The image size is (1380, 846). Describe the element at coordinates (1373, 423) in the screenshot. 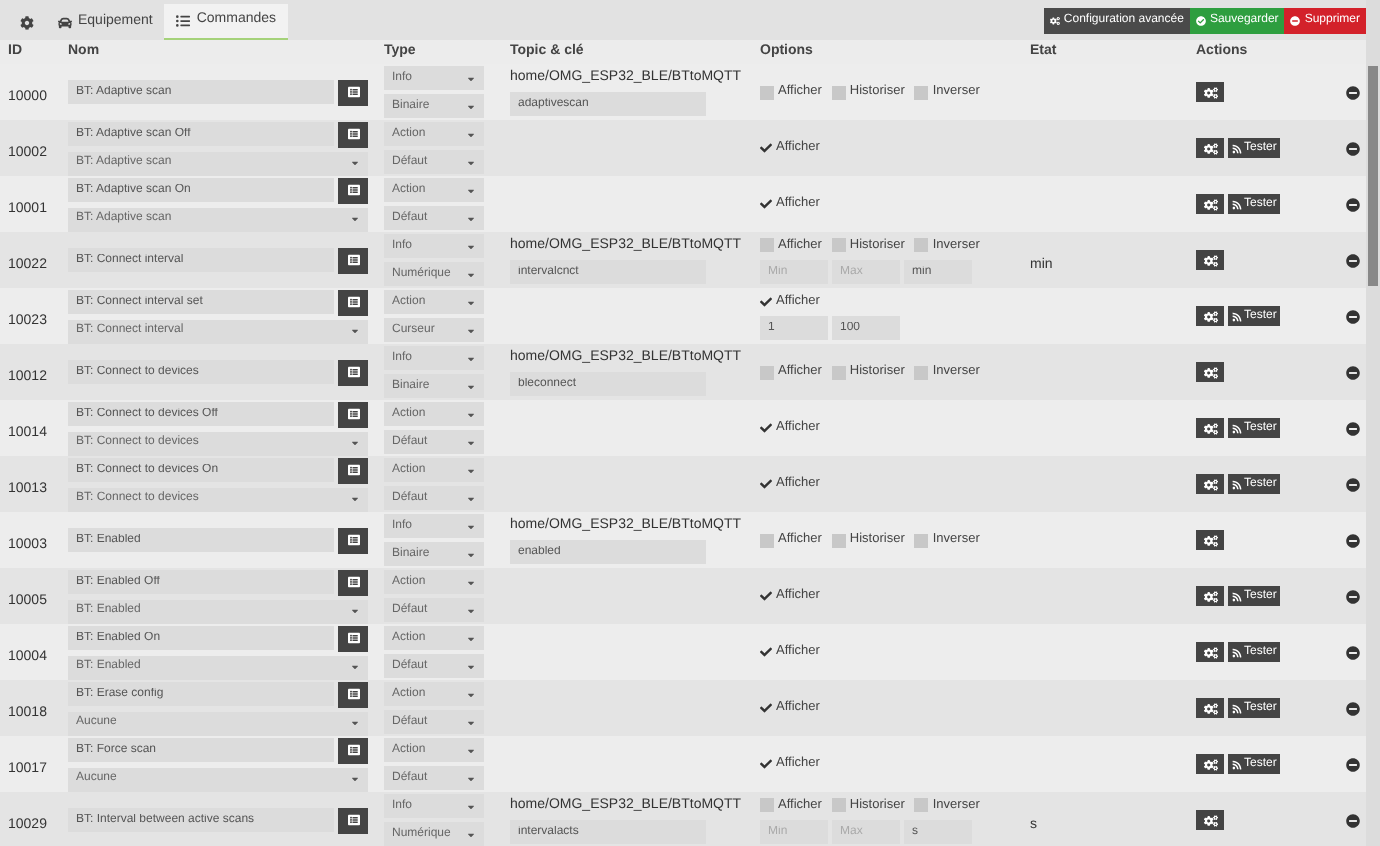

I see `scrollbar` at that location.